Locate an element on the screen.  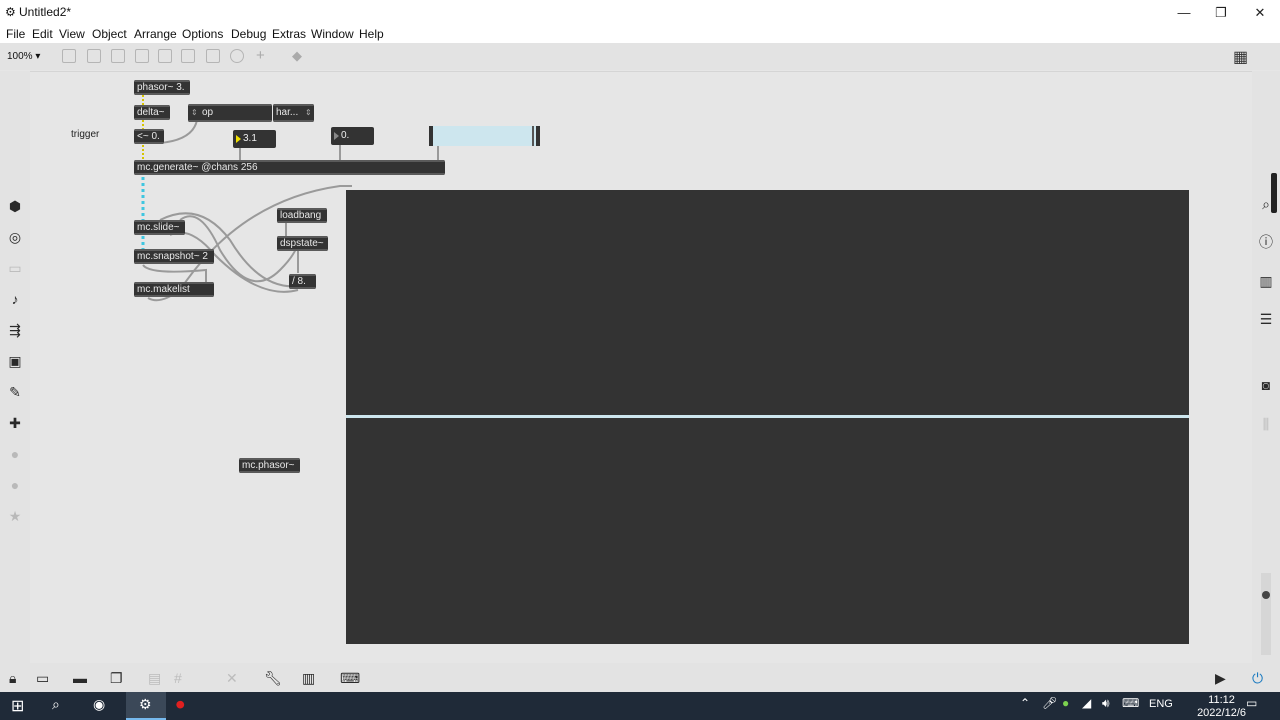
number-0-value: 0. is located at coordinates (345, 135).